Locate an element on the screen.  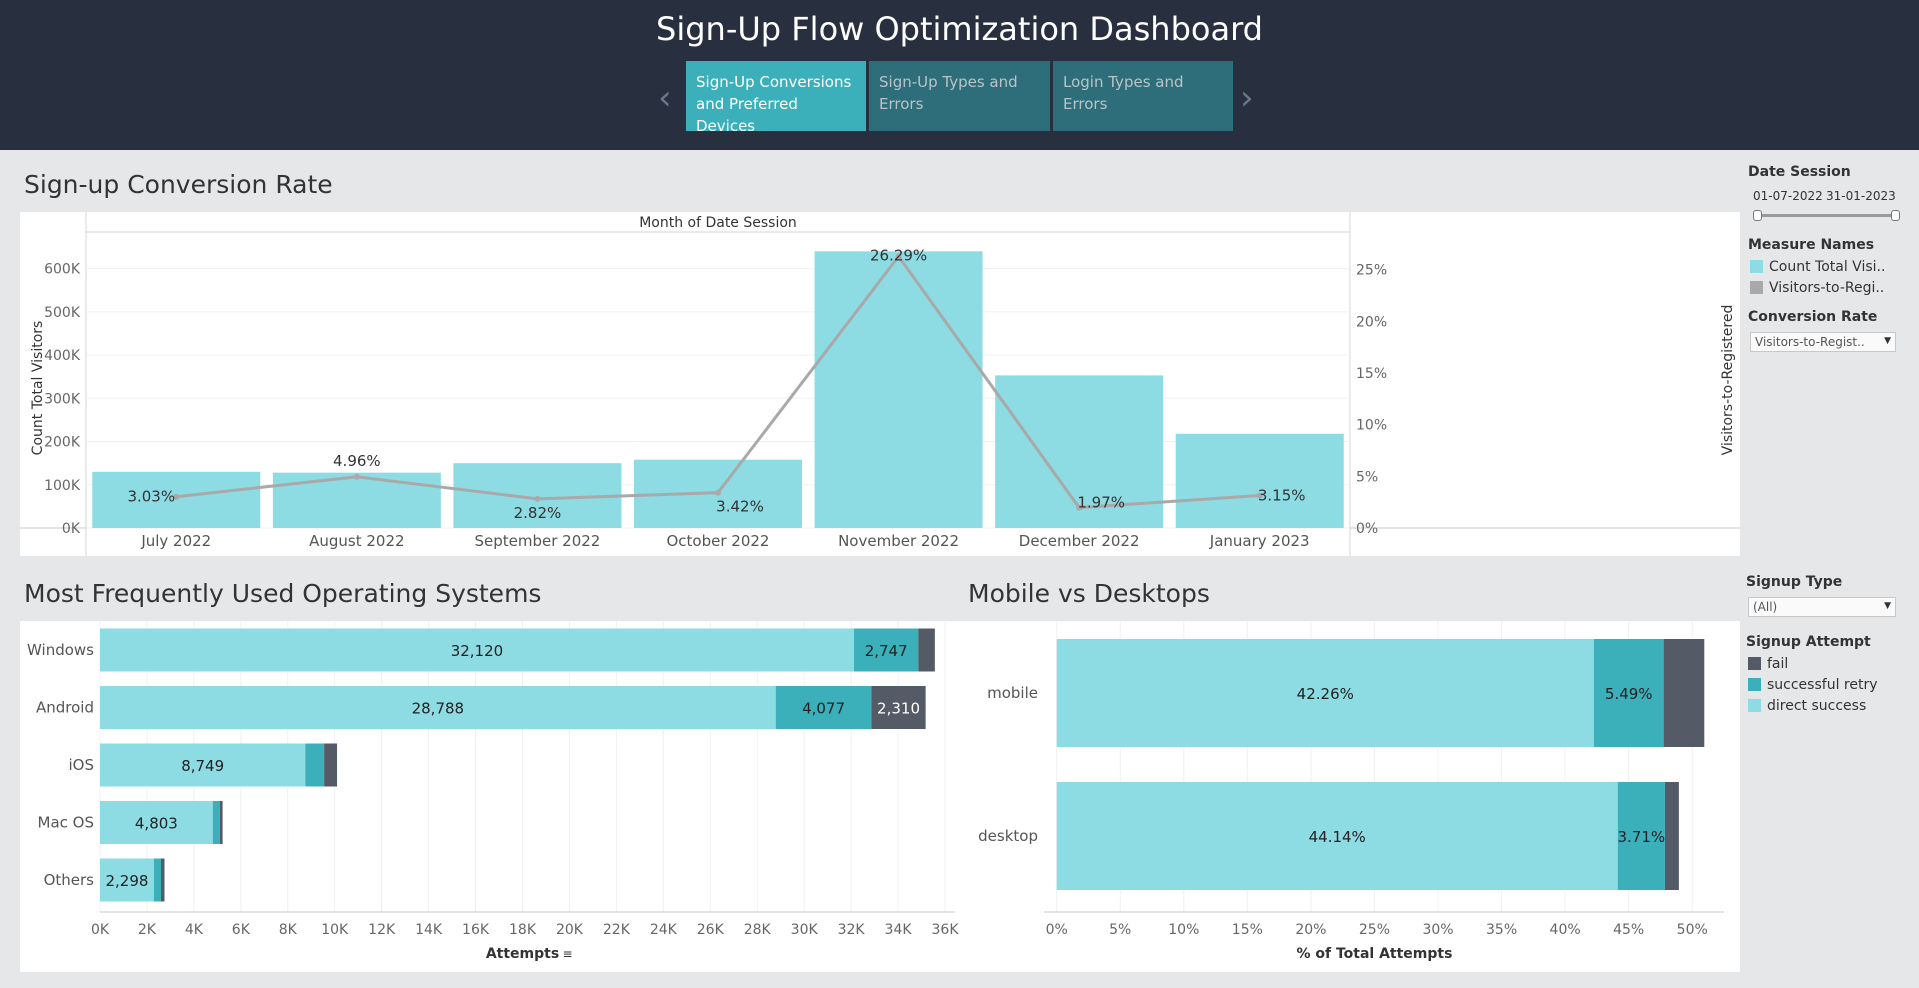
x-tick-label: August 2022 is located at coordinates (356, 541).